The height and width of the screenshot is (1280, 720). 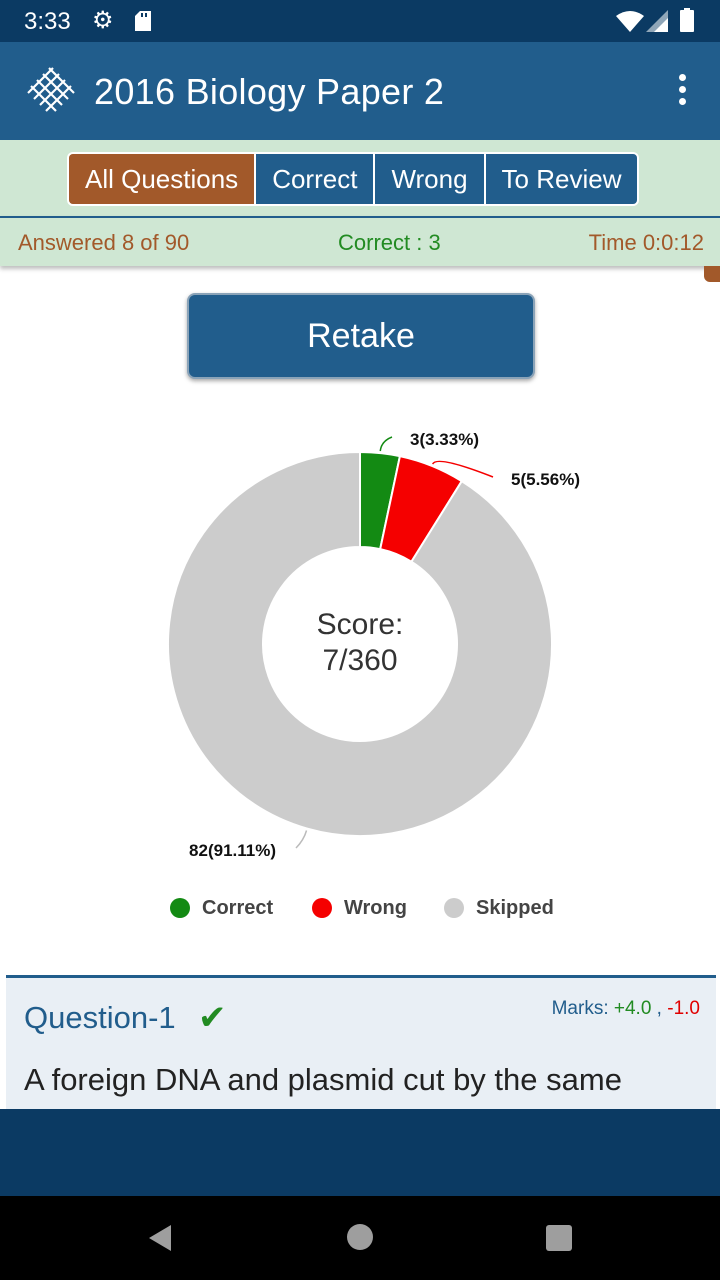 I want to click on app-bar: 2016 Biology Paper 2, so click(x=360, y=91).